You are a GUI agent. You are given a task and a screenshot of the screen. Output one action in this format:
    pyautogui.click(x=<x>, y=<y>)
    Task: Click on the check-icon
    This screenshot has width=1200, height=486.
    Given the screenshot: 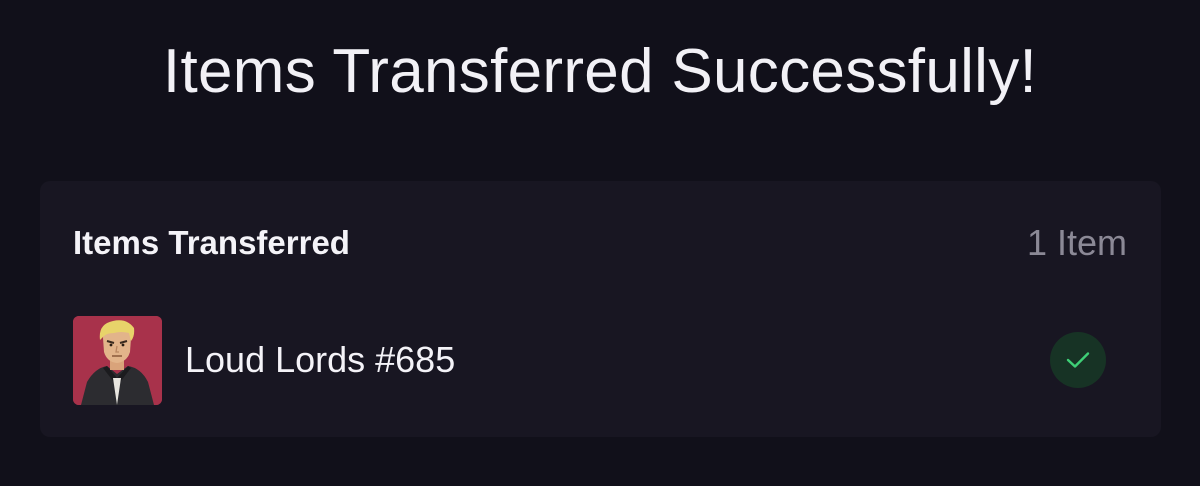 What is the action you would take?
    pyautogui.click(x=1078, y=360)
    